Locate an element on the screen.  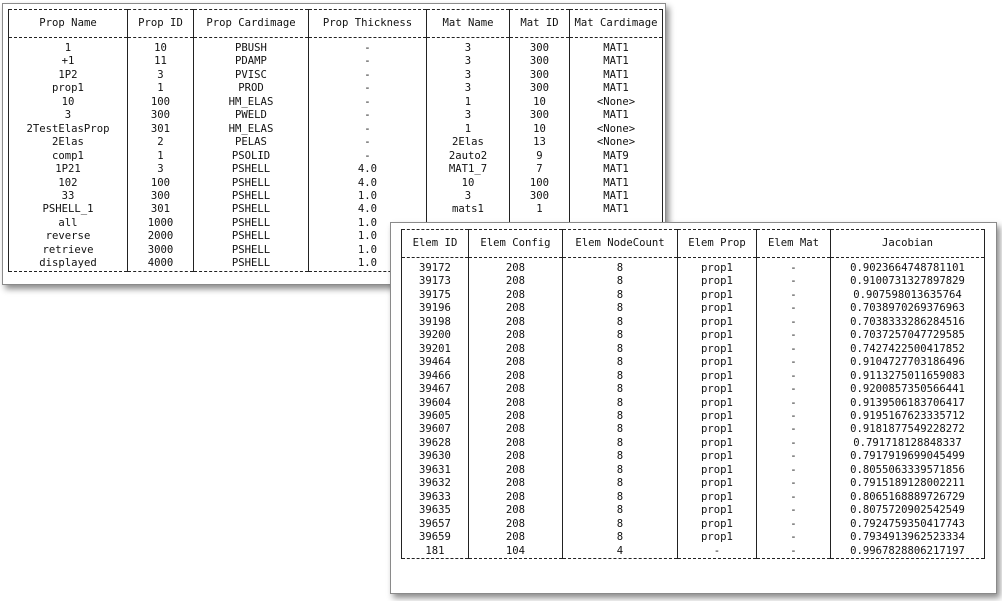
table-row: 1P21 3 PSHELL 4.0 MAT1_7 7 MAT1 is located at coordinates (335, 170).